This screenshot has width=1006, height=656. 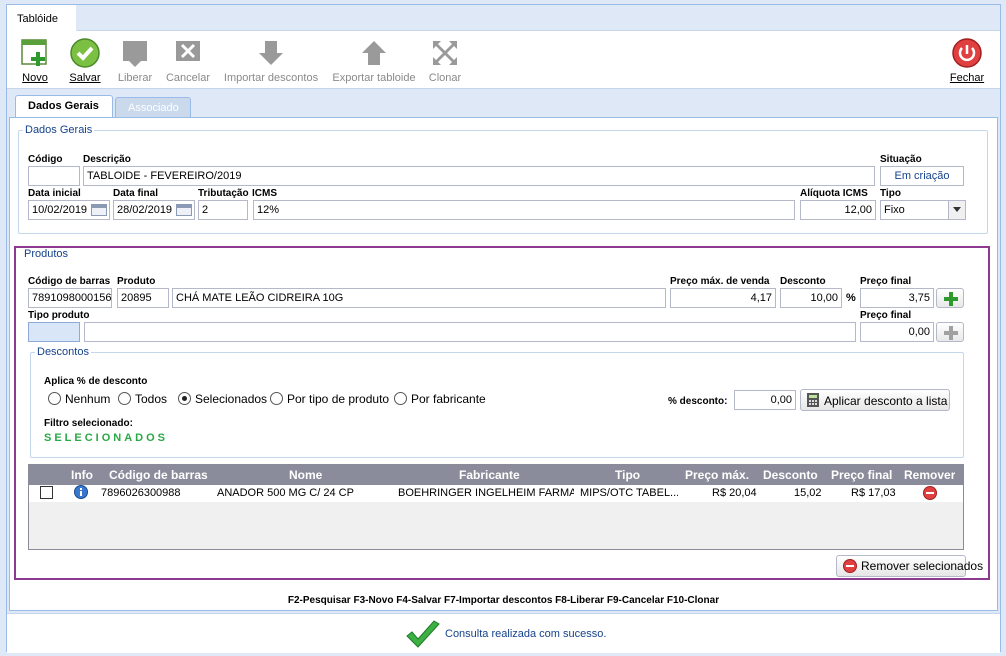 I want to click on radio-por-tipo-label: Por tipo de produto, so click(x=338, y=399).